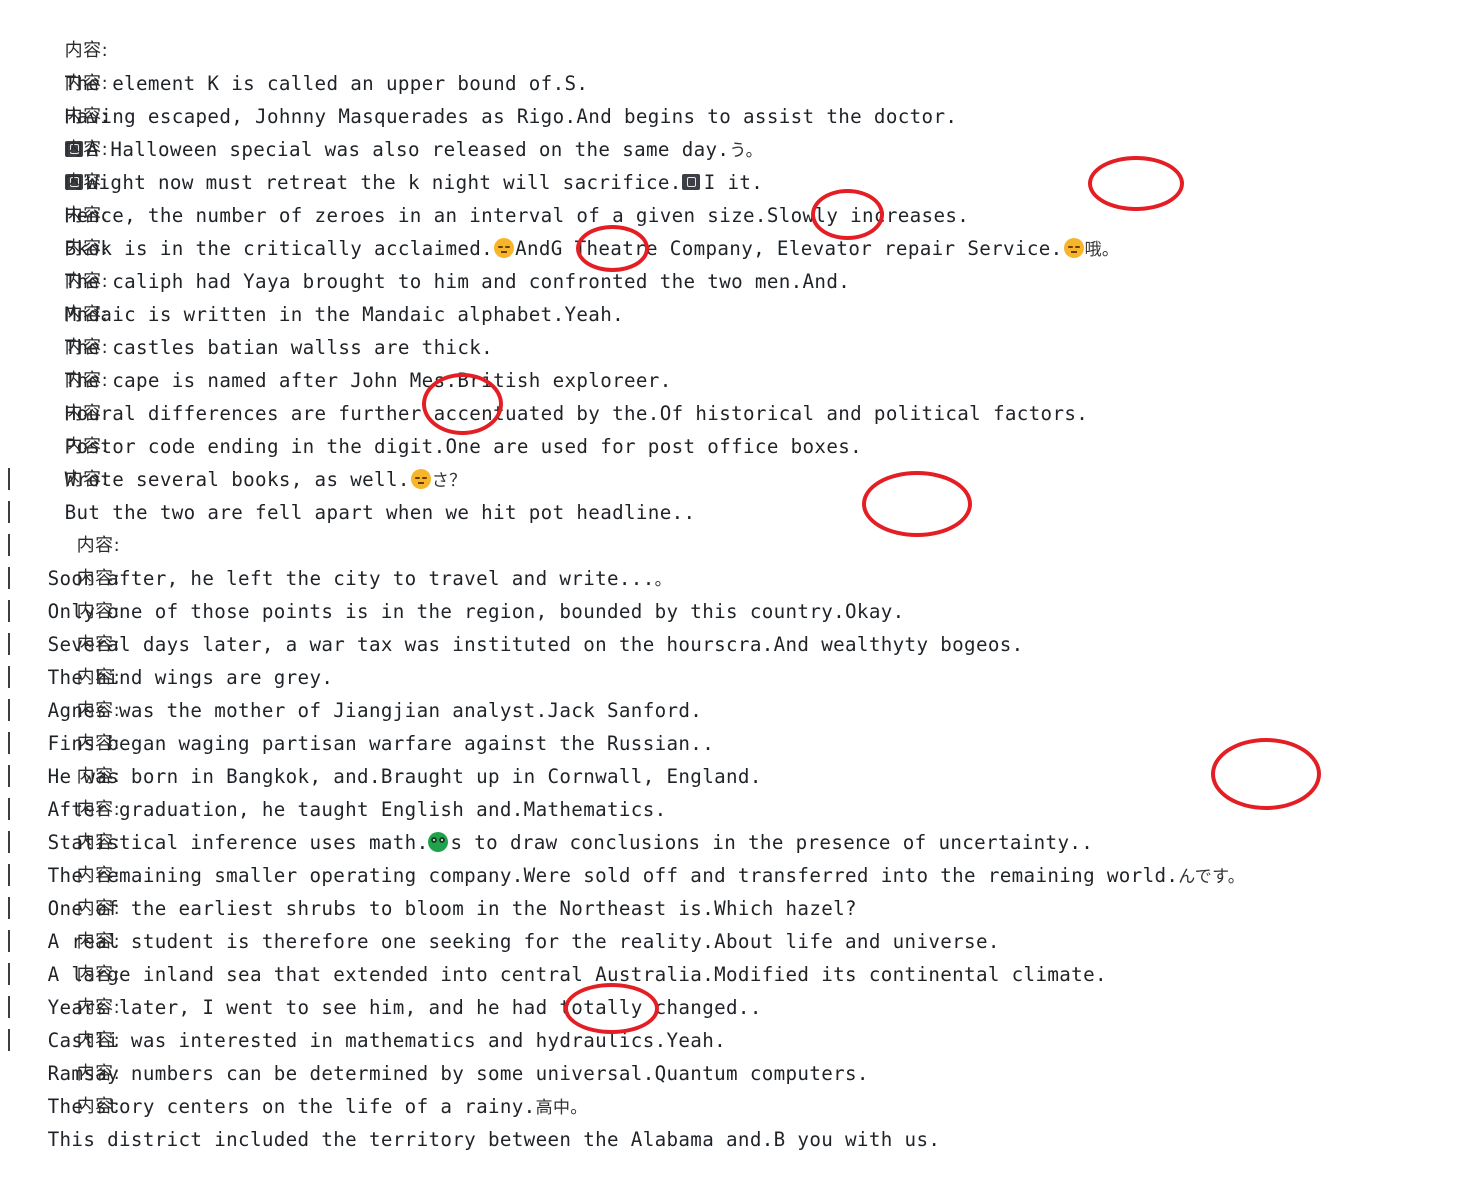  I want to click on pensive-face-icon, so click(1073, 248).